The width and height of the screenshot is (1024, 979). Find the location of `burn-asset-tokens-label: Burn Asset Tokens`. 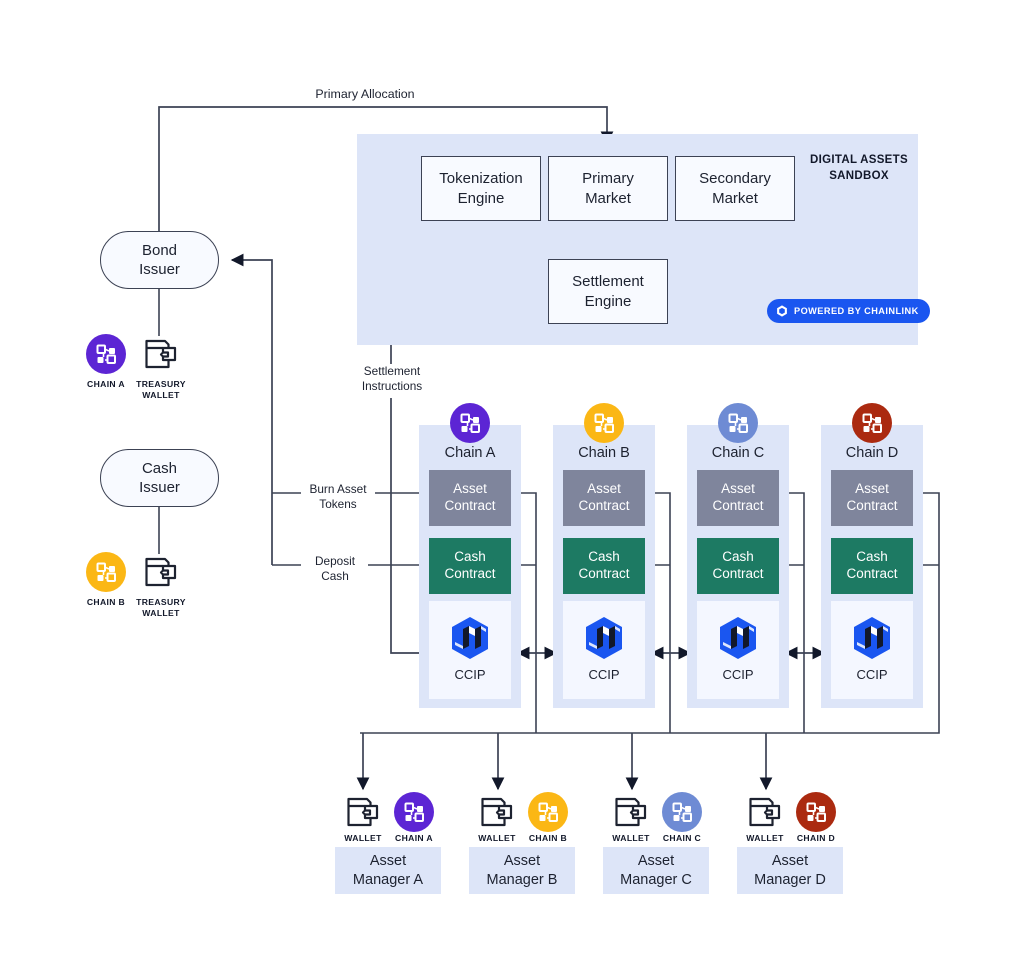

burn-asset-tokens-label: Burn Asset Tokens is located at coordinates (338, 497).